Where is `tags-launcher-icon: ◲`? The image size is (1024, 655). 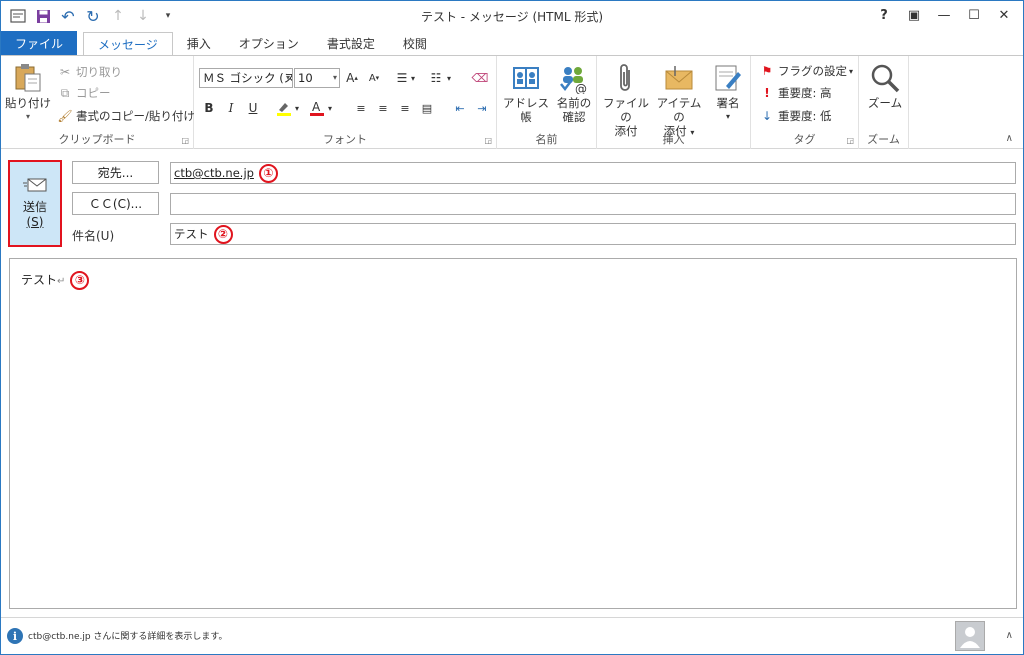
tags-launcher-icon: ◲ is located at coordinates (850, 140).